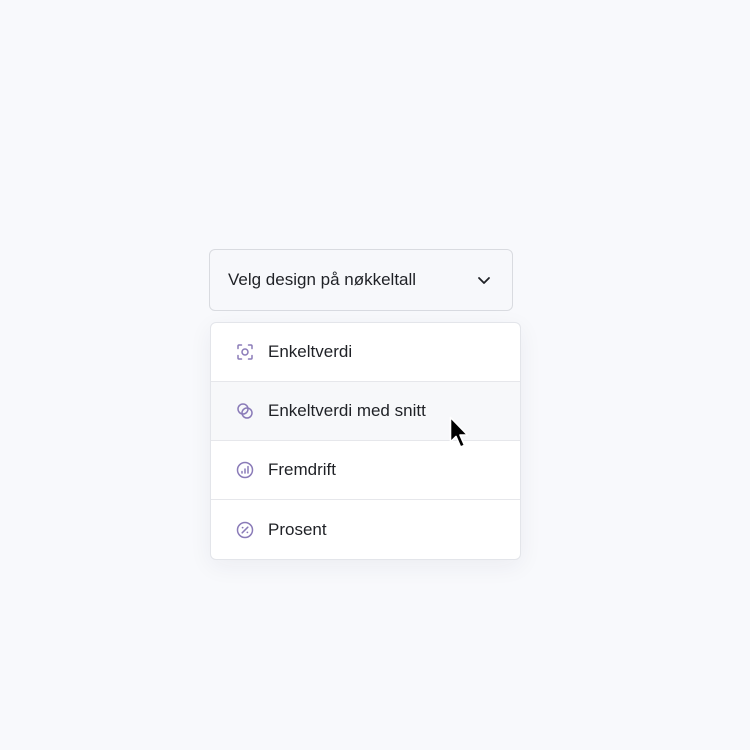  Describe the element at coordinates (365, 470) in the screenshot. I see `option-fremdrift: Fremdrift` at that location.